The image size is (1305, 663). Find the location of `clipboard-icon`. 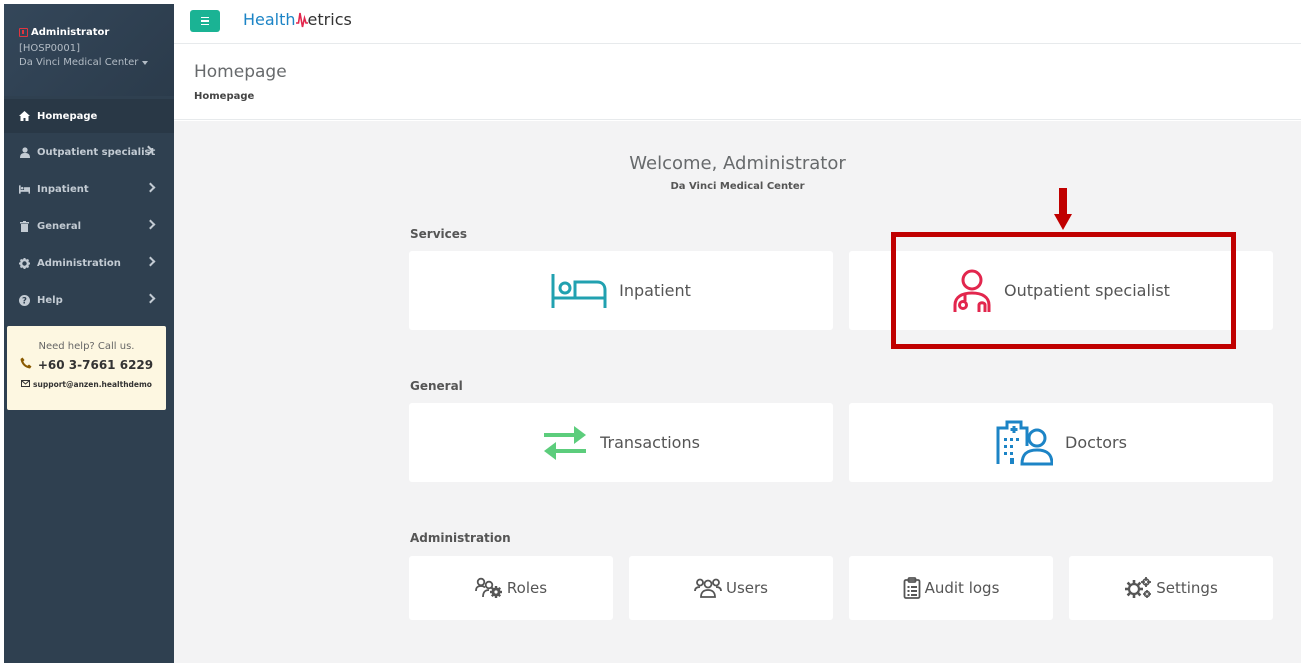

clipboard-icon is located at coordinates (912, 588).